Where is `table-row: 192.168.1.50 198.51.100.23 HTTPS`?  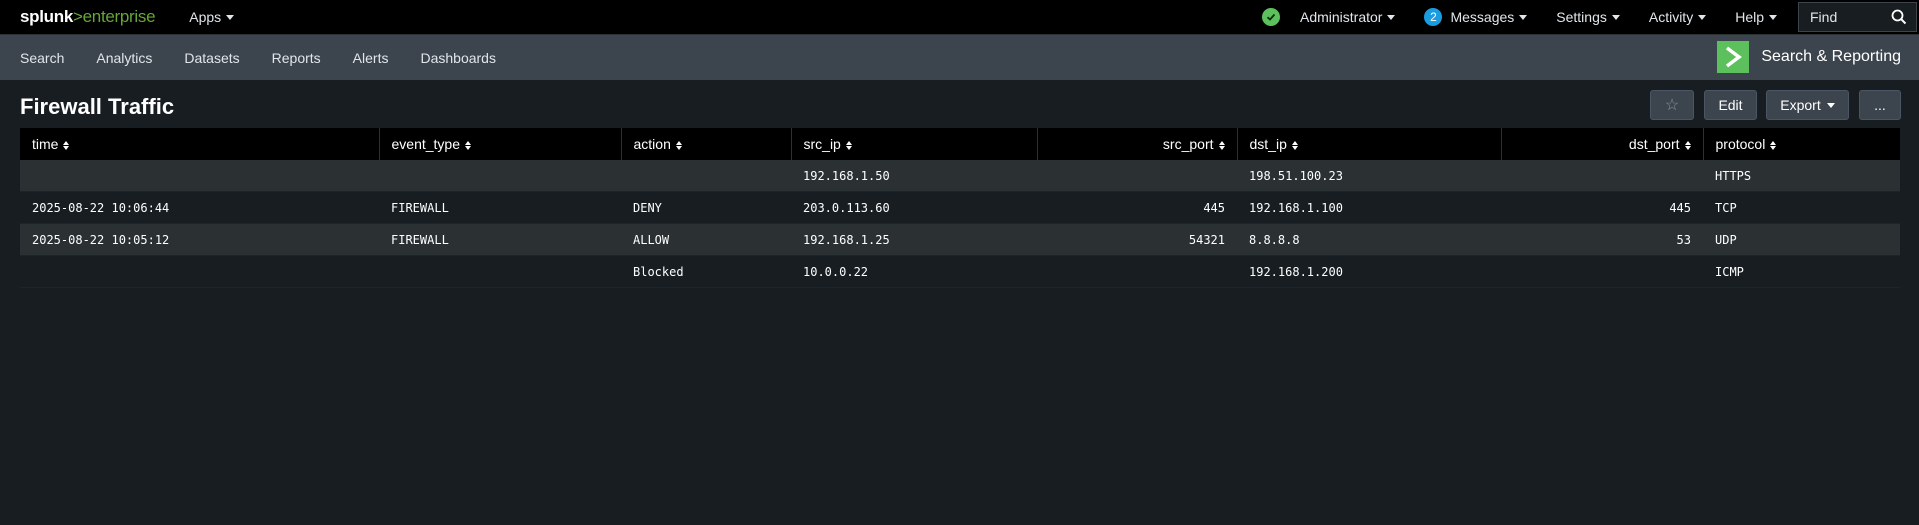 table-row: 192.168.1.50 198.51.100.23 HTTPS is located at coordinates (960, 176).